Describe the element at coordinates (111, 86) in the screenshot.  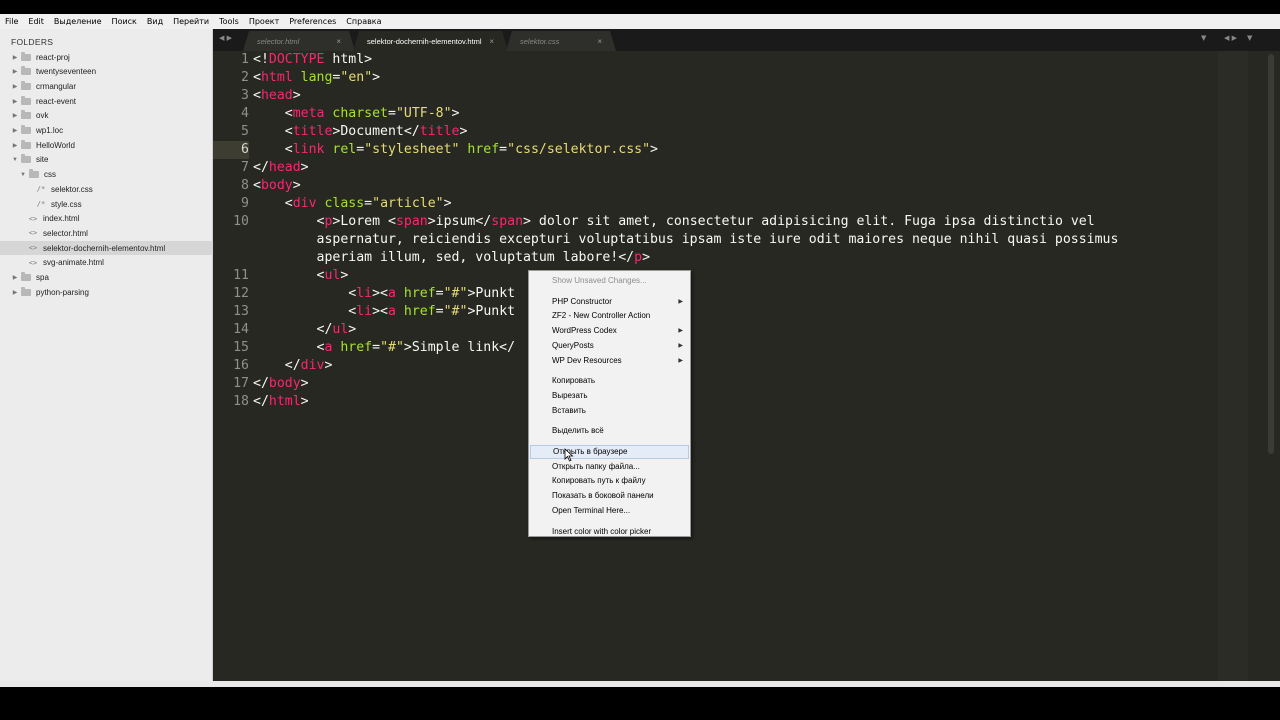
I see `sidebar-item: ▶ crmangular` at that location.